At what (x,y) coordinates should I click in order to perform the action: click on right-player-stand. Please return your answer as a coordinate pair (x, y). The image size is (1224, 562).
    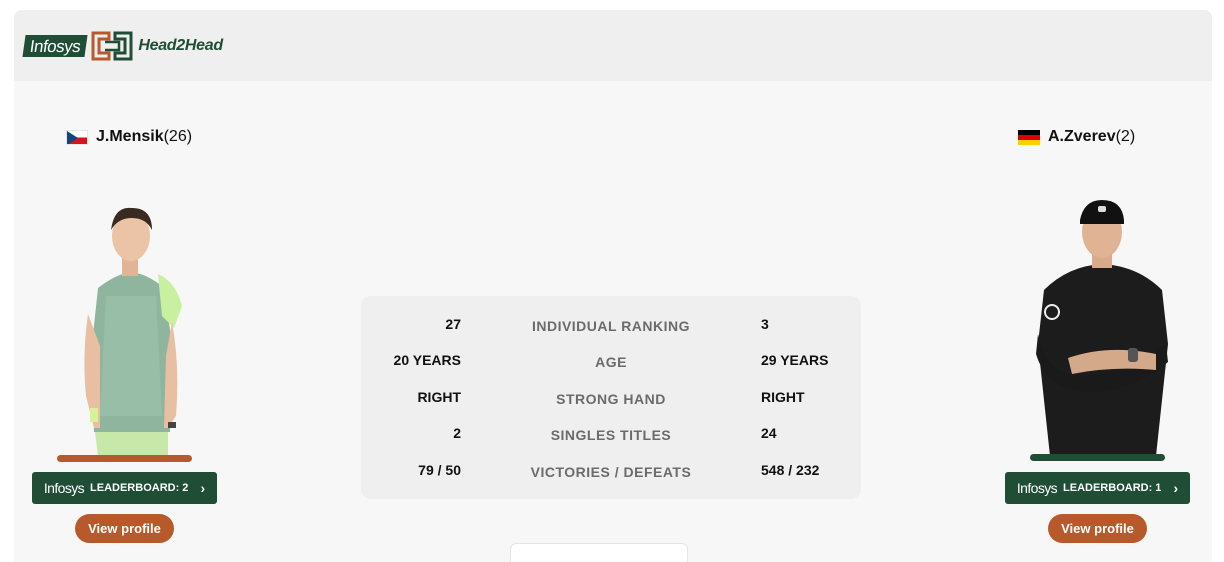
    Looking at the image, I should click on (1097, 457).